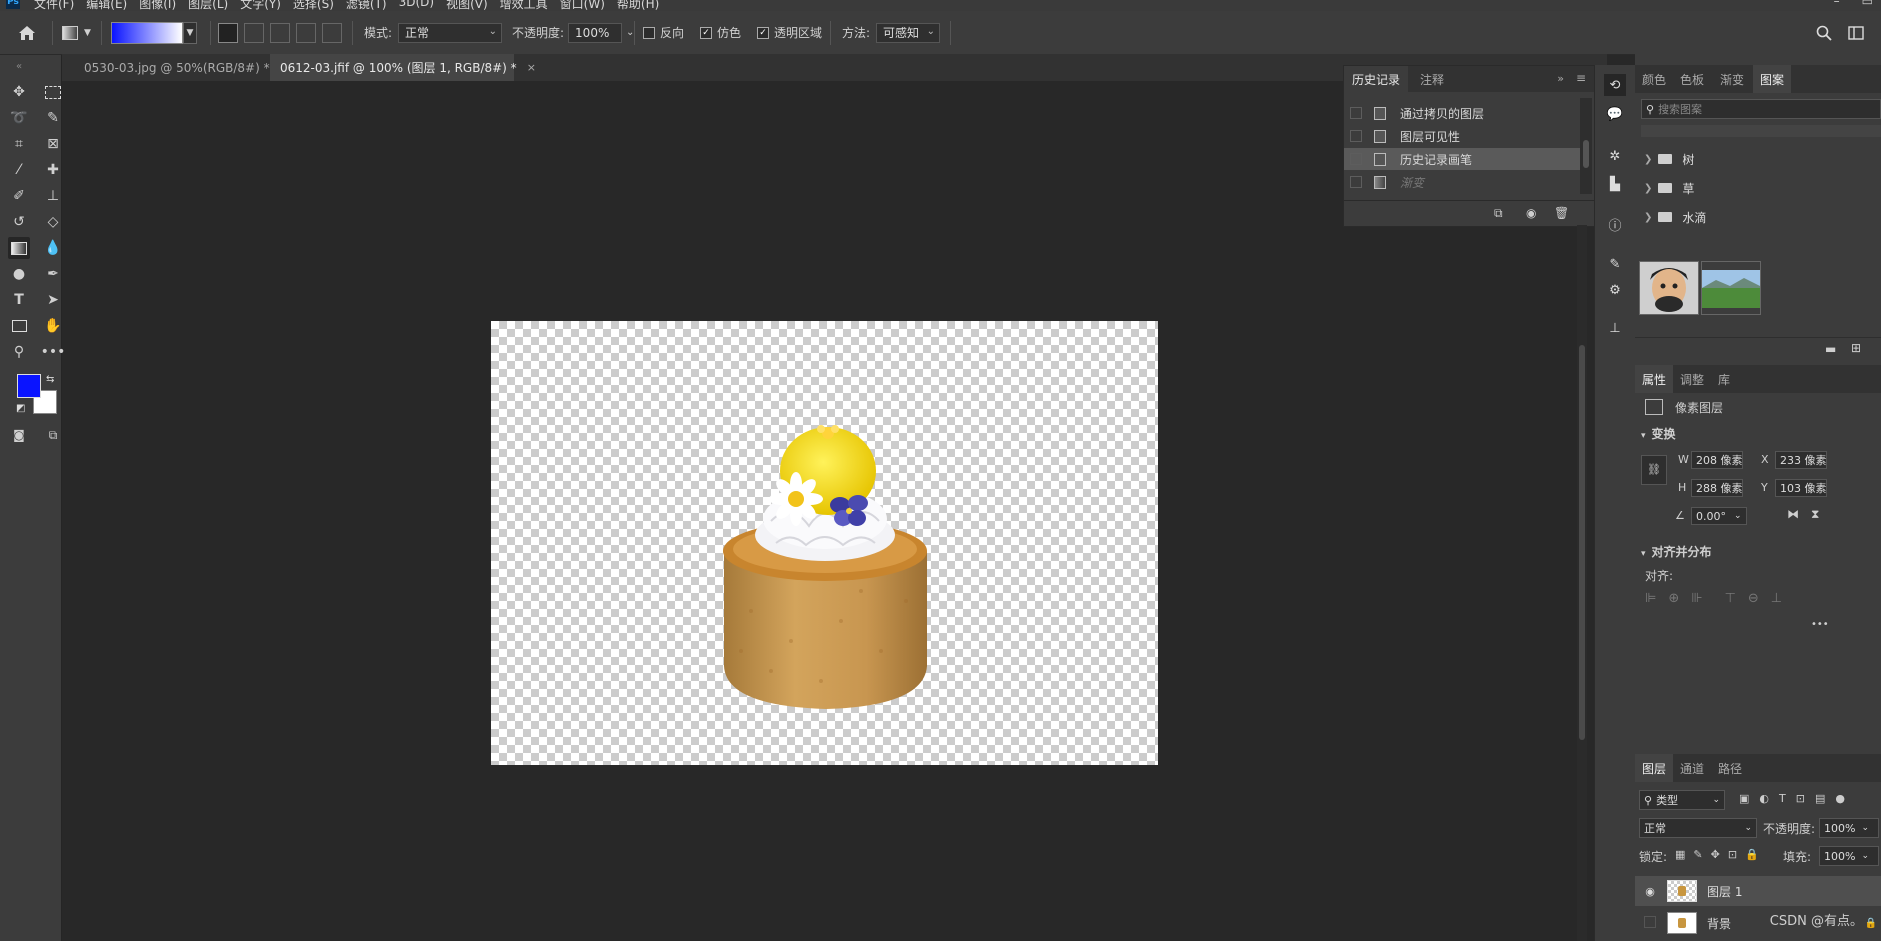  I want to click on opacity-input: 100%, so click(595, 32).